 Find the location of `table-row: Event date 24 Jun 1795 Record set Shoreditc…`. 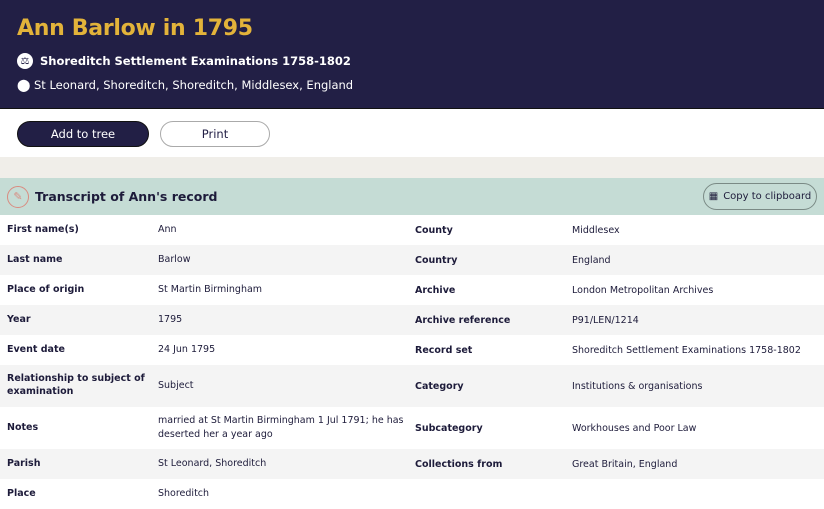

table-row: Event date 24 Jun 1795 Record set Shoreditc… is located at coordinates (412, 350).